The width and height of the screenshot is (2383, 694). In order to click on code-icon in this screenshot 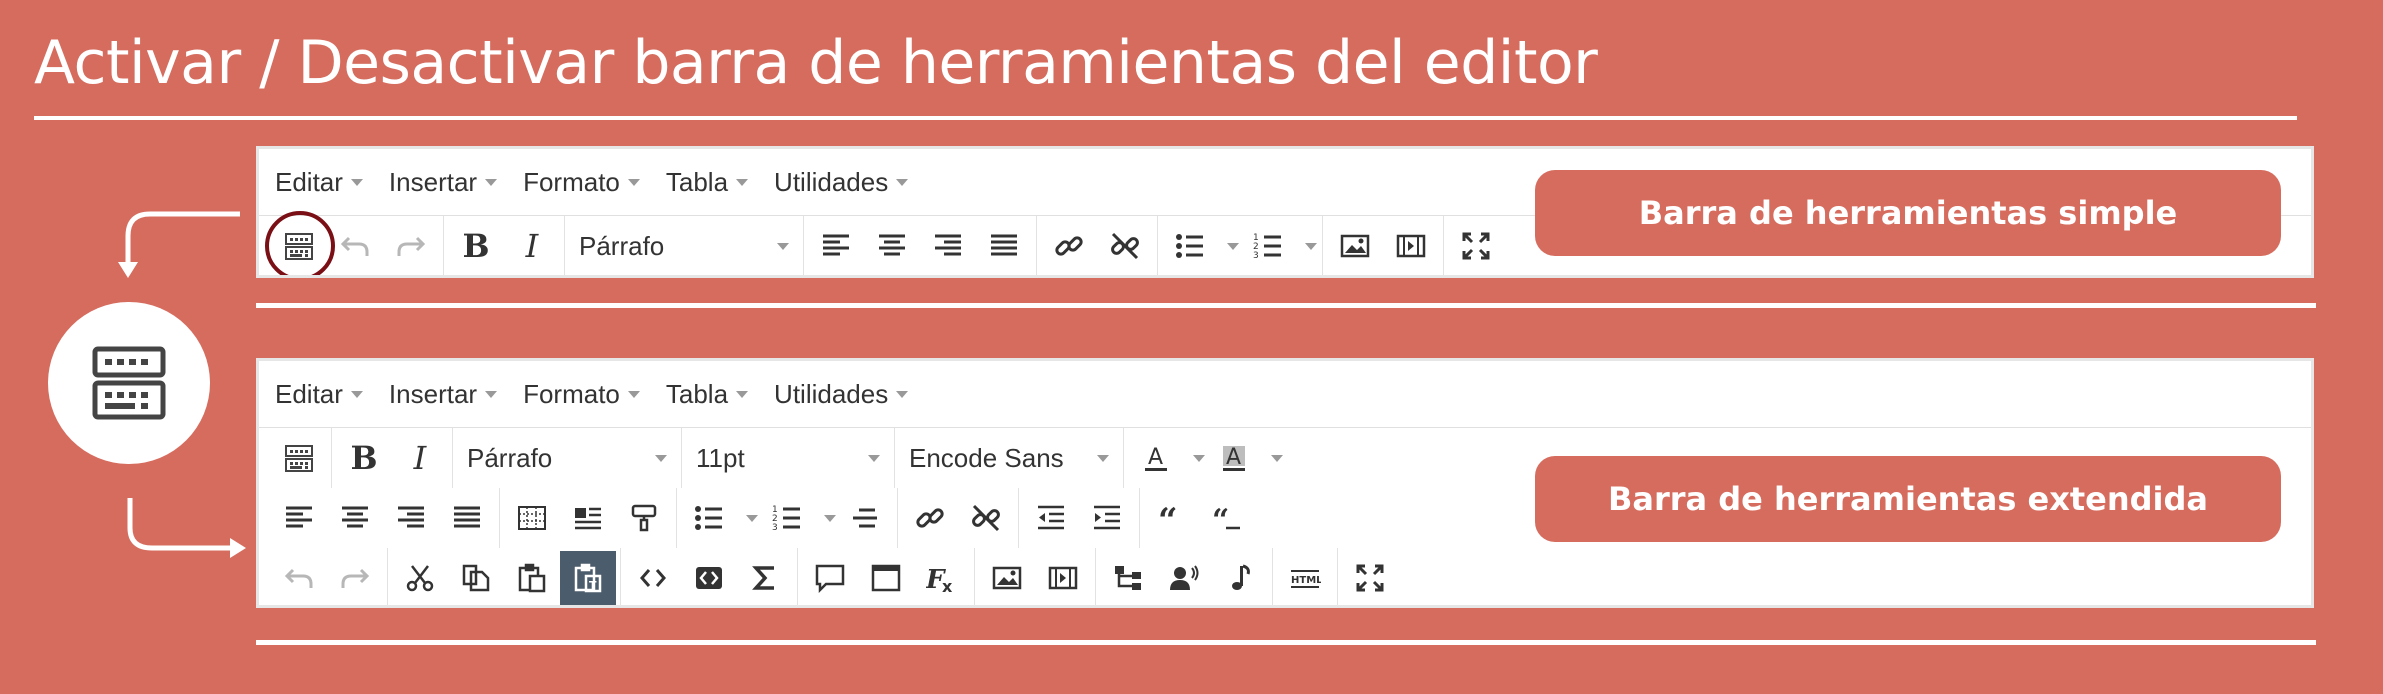, I will do `click(653, 578)`.